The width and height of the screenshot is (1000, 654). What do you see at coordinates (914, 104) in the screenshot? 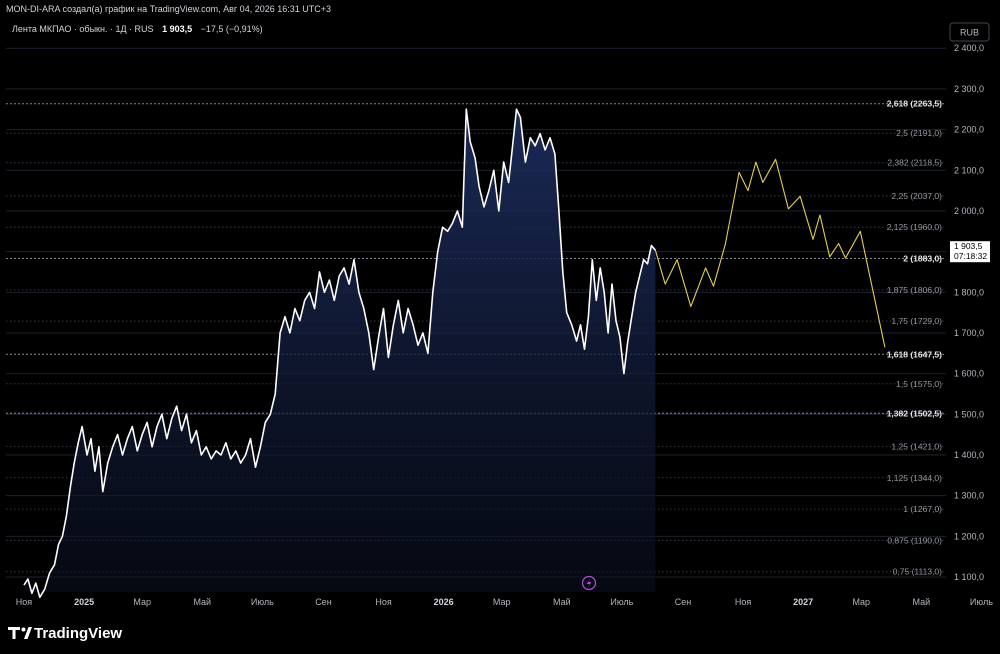
I see `fib-level-label: 2,618 (2263,5)` at bounding box center [914, 104].